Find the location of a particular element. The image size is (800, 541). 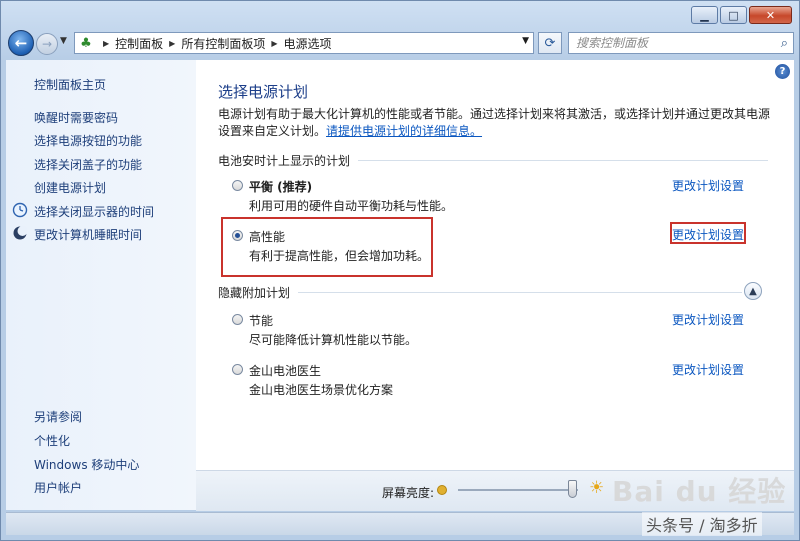

brightness-label: 屏幕亮度: is located at coordinates (408, 493).